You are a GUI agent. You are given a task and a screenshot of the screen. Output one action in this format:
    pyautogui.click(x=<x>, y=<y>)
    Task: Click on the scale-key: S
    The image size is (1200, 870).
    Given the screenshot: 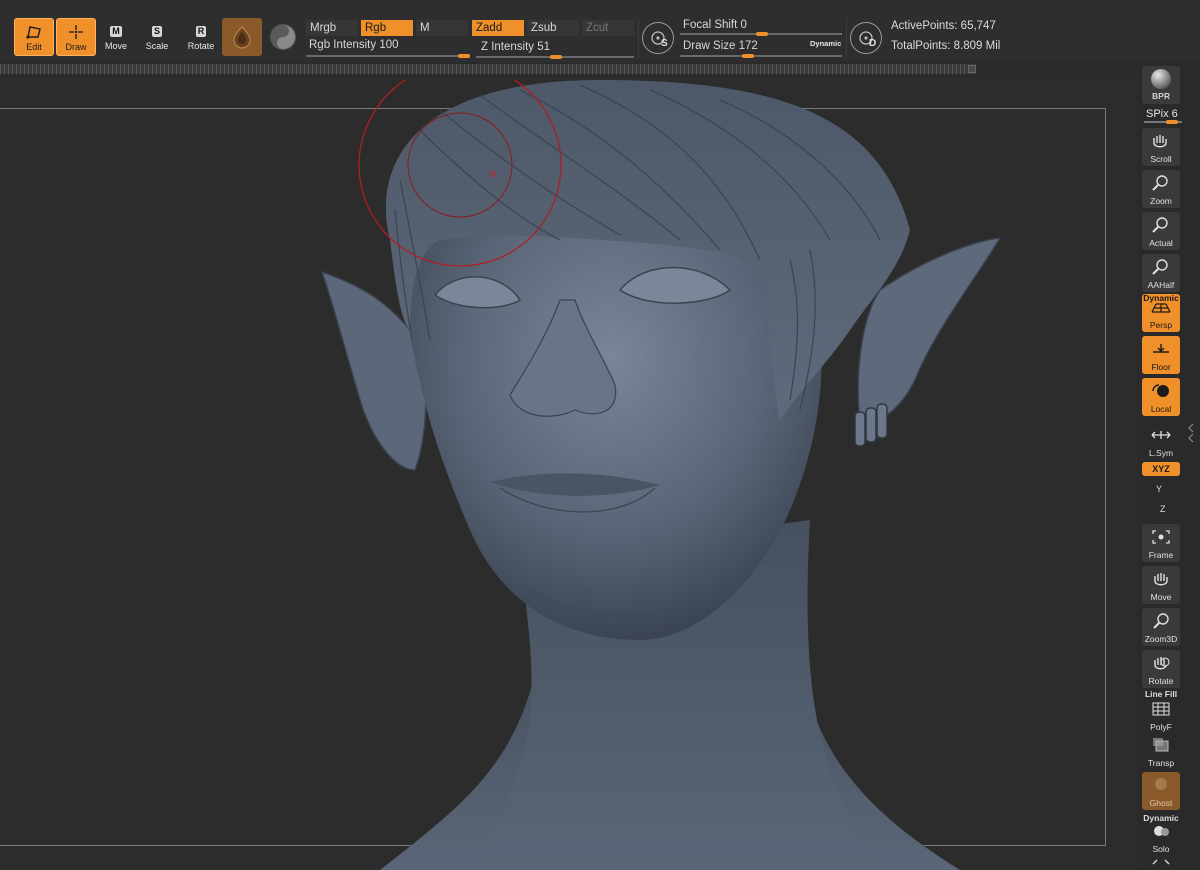 What is the action you would take?
    pyautogui.click(x=156, y=31)
    